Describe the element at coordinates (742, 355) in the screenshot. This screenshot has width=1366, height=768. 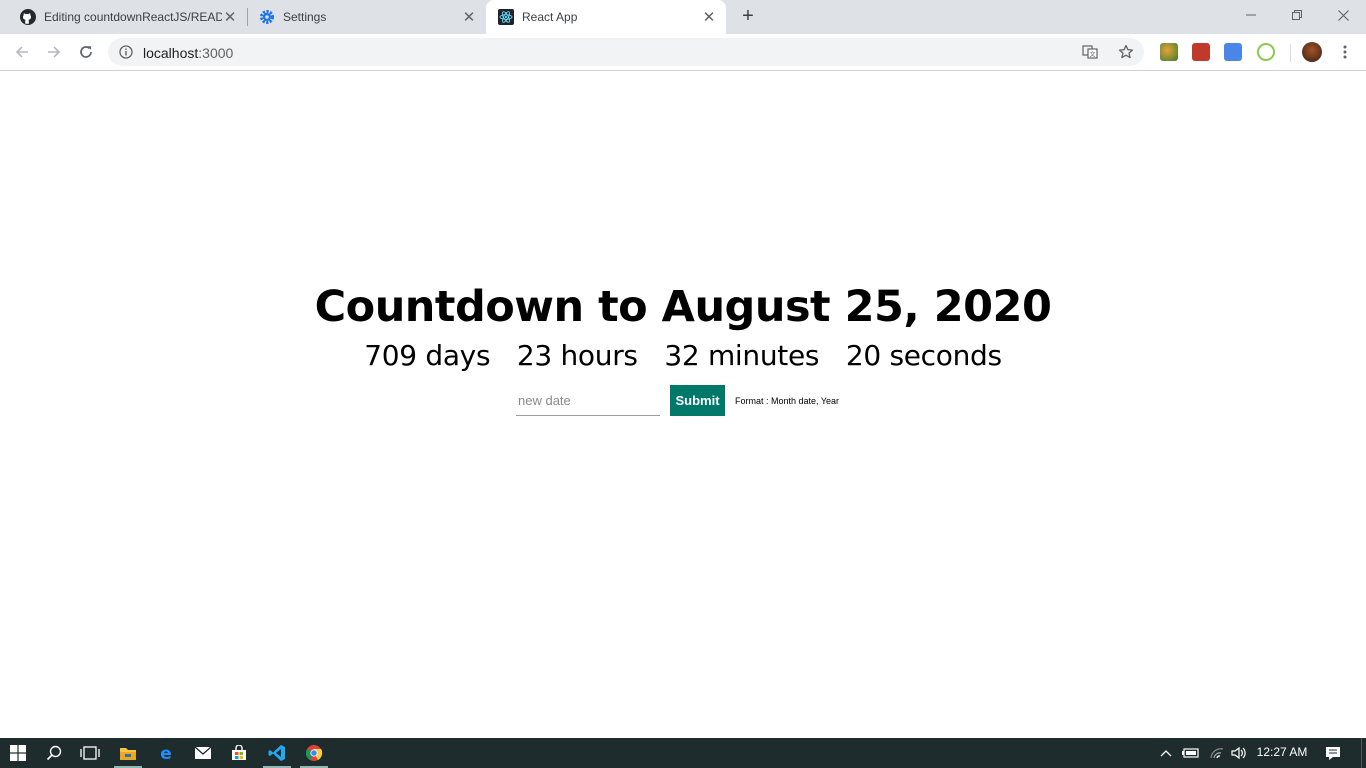
I see `countdown-minutes: 32 minutes` at that location.